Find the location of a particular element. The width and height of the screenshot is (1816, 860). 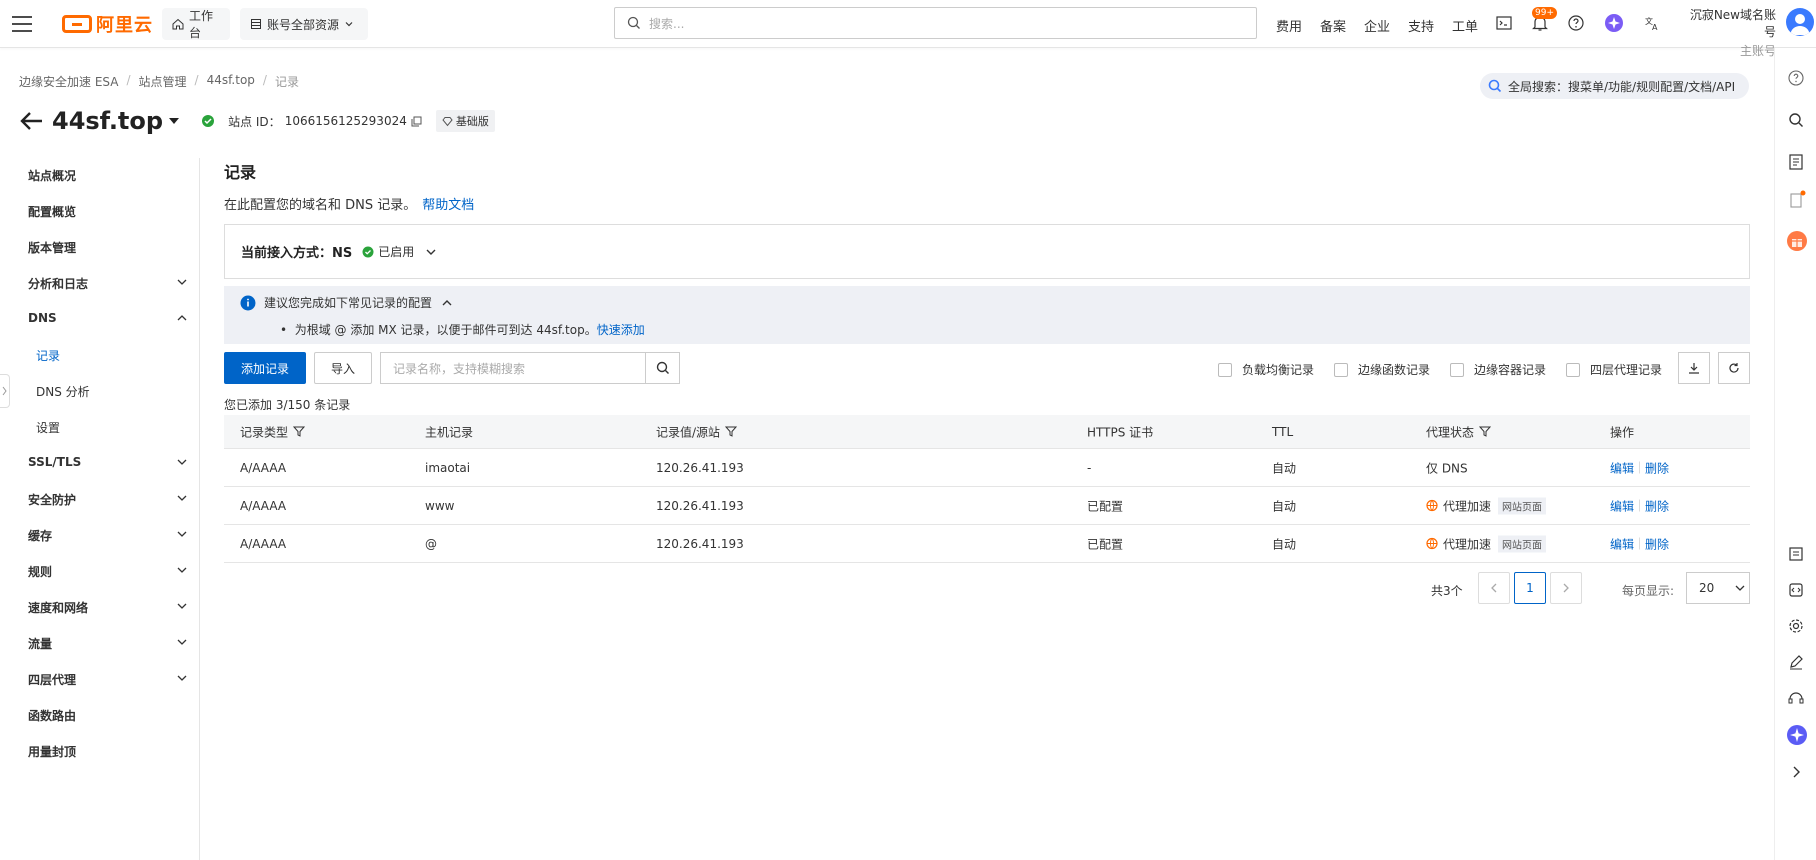

filter-edge-function-checkbox: 边缘函数记录 is located at coordinates (1382, 369).